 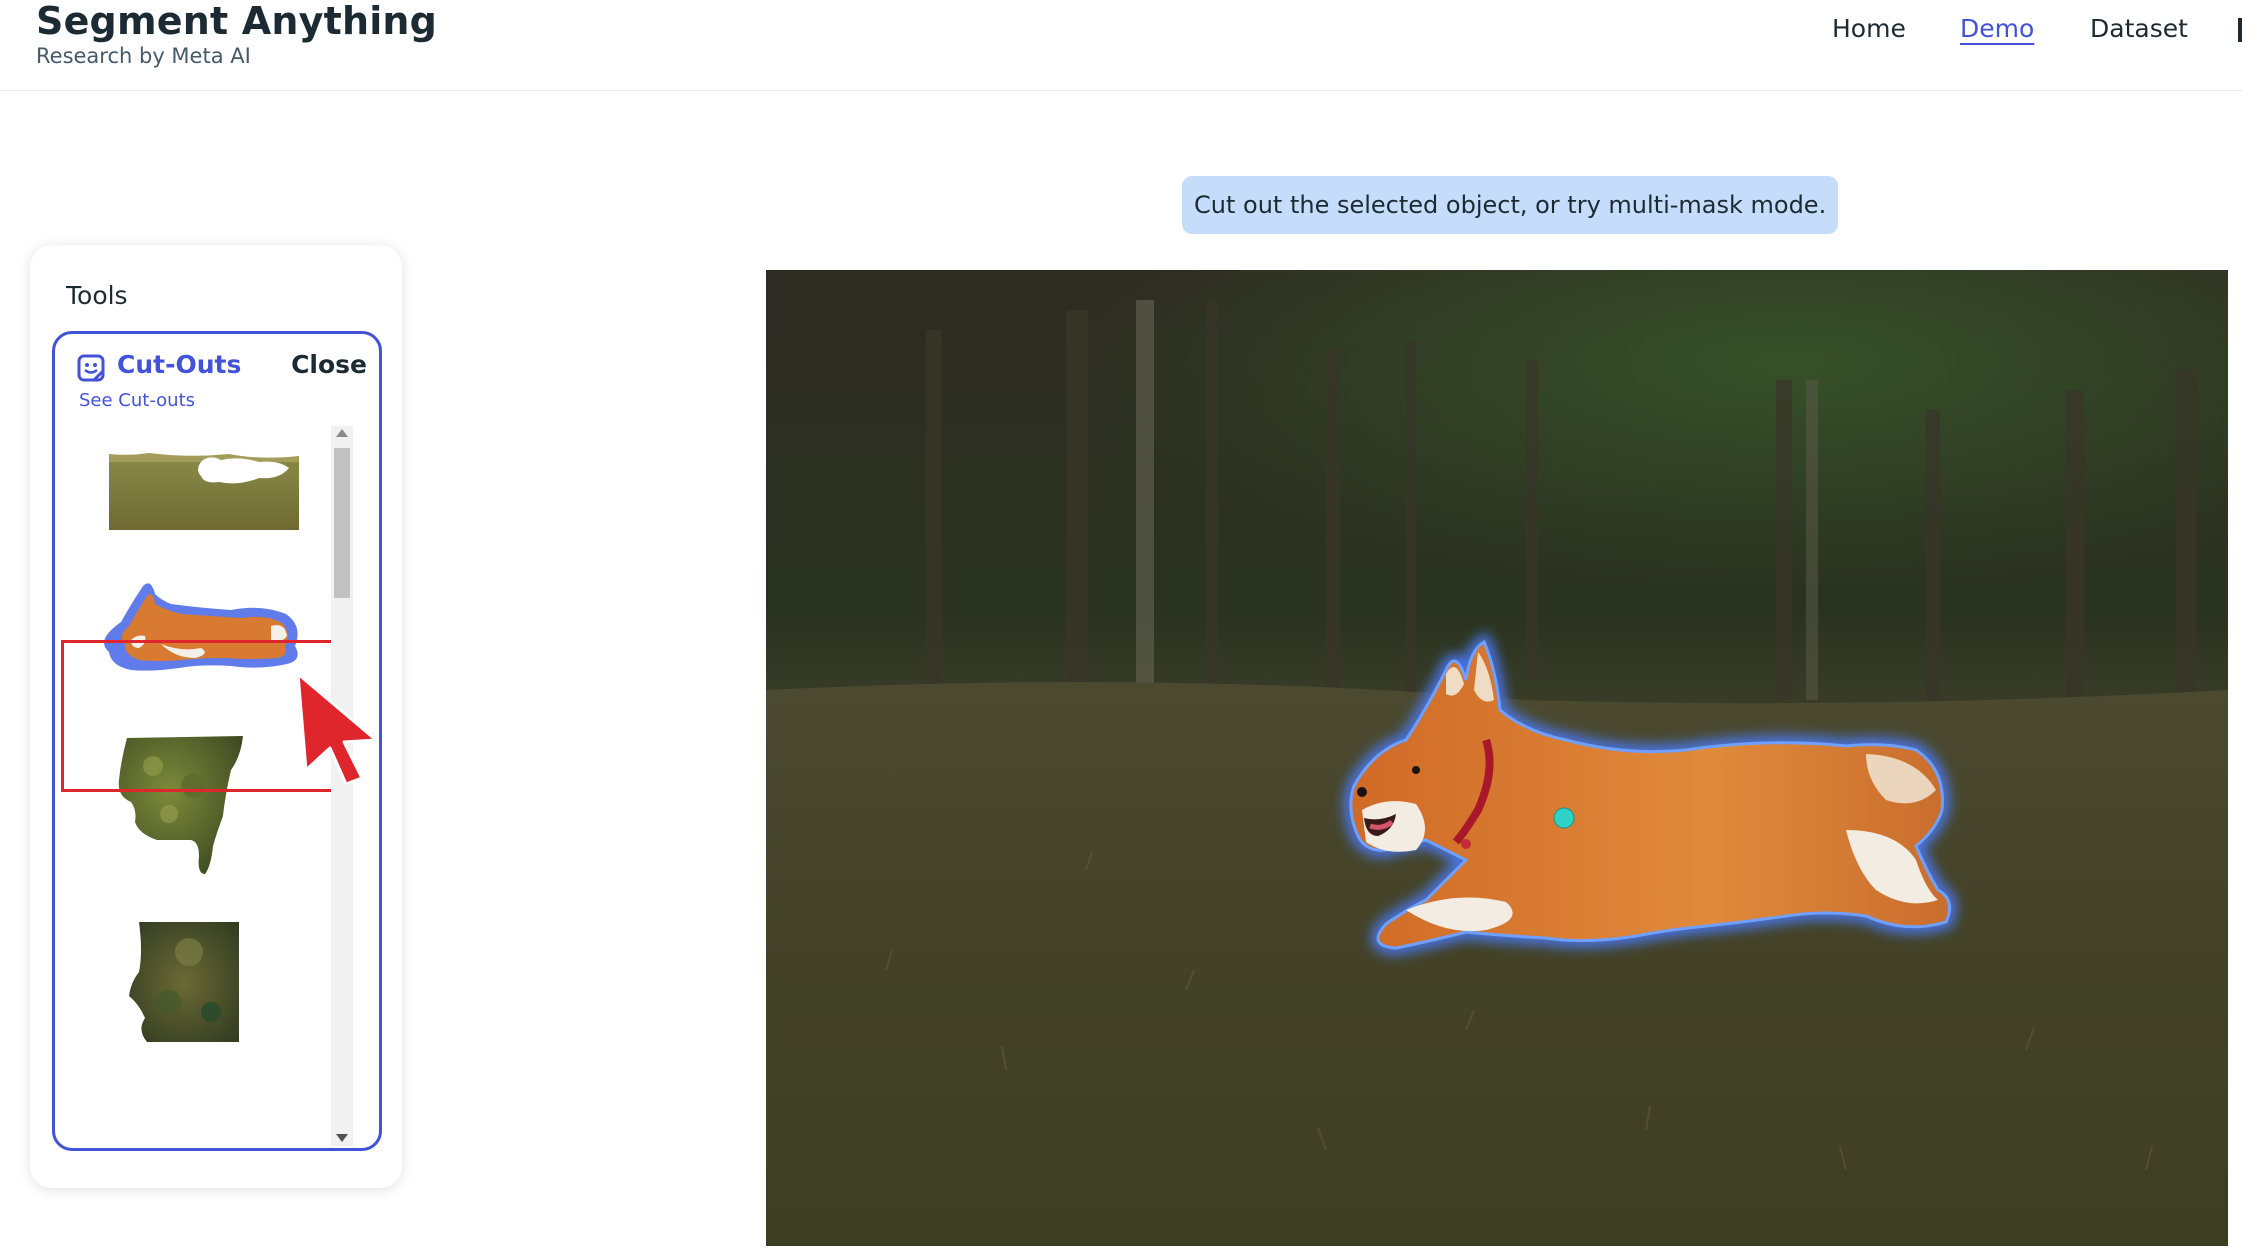 I want to click on nav-overflow-item, so click(x=2240, y=30).